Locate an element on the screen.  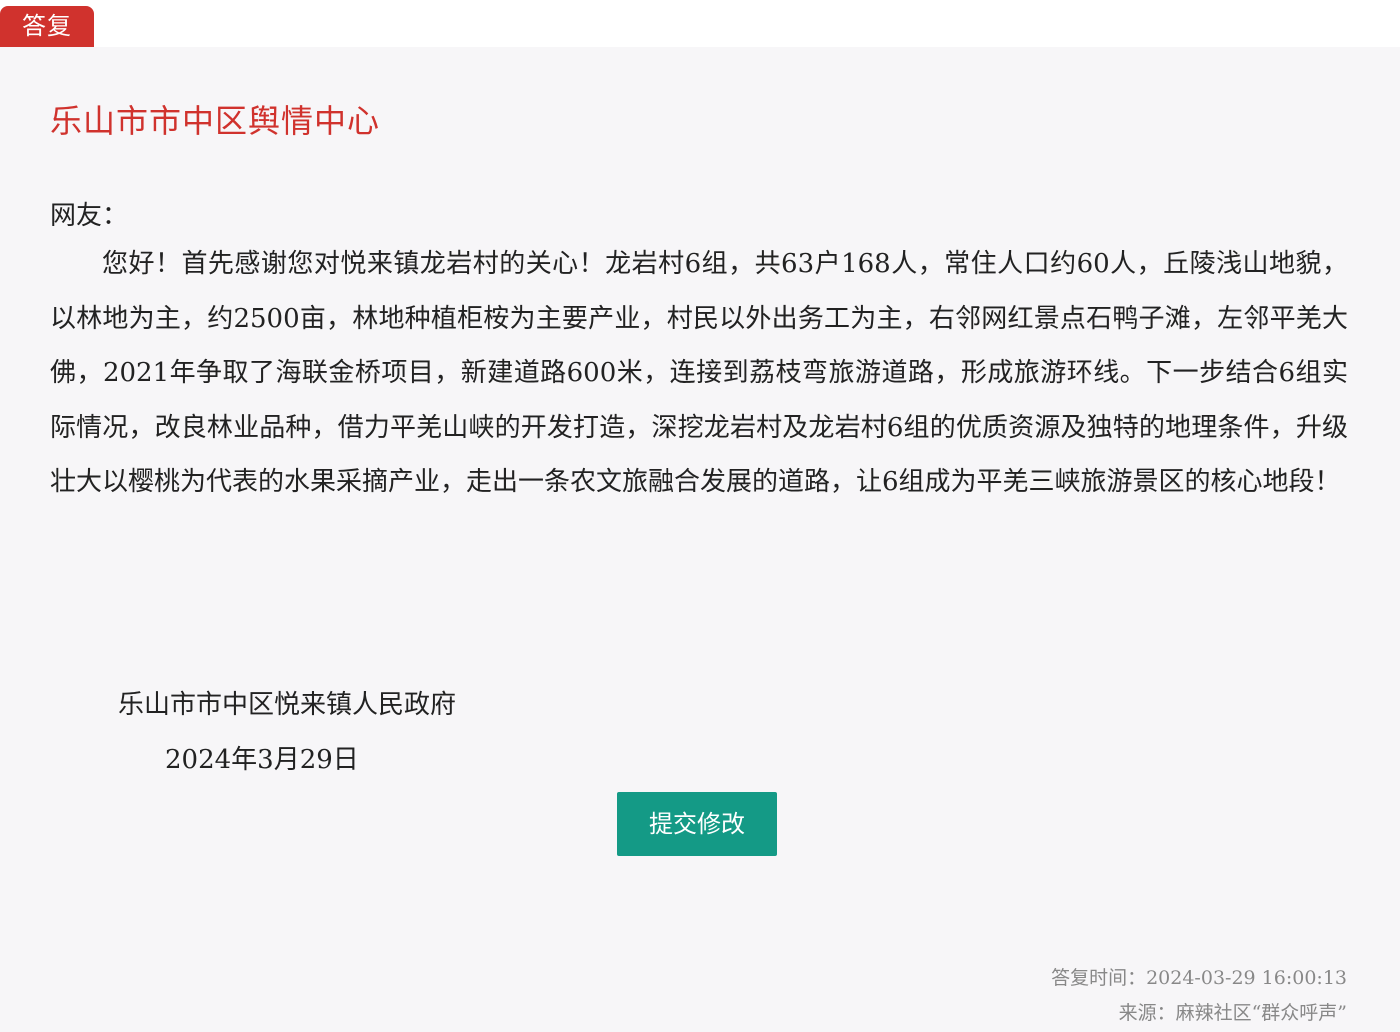
sign-date: 2024年3月29日 is located at coordinates (262, 760).